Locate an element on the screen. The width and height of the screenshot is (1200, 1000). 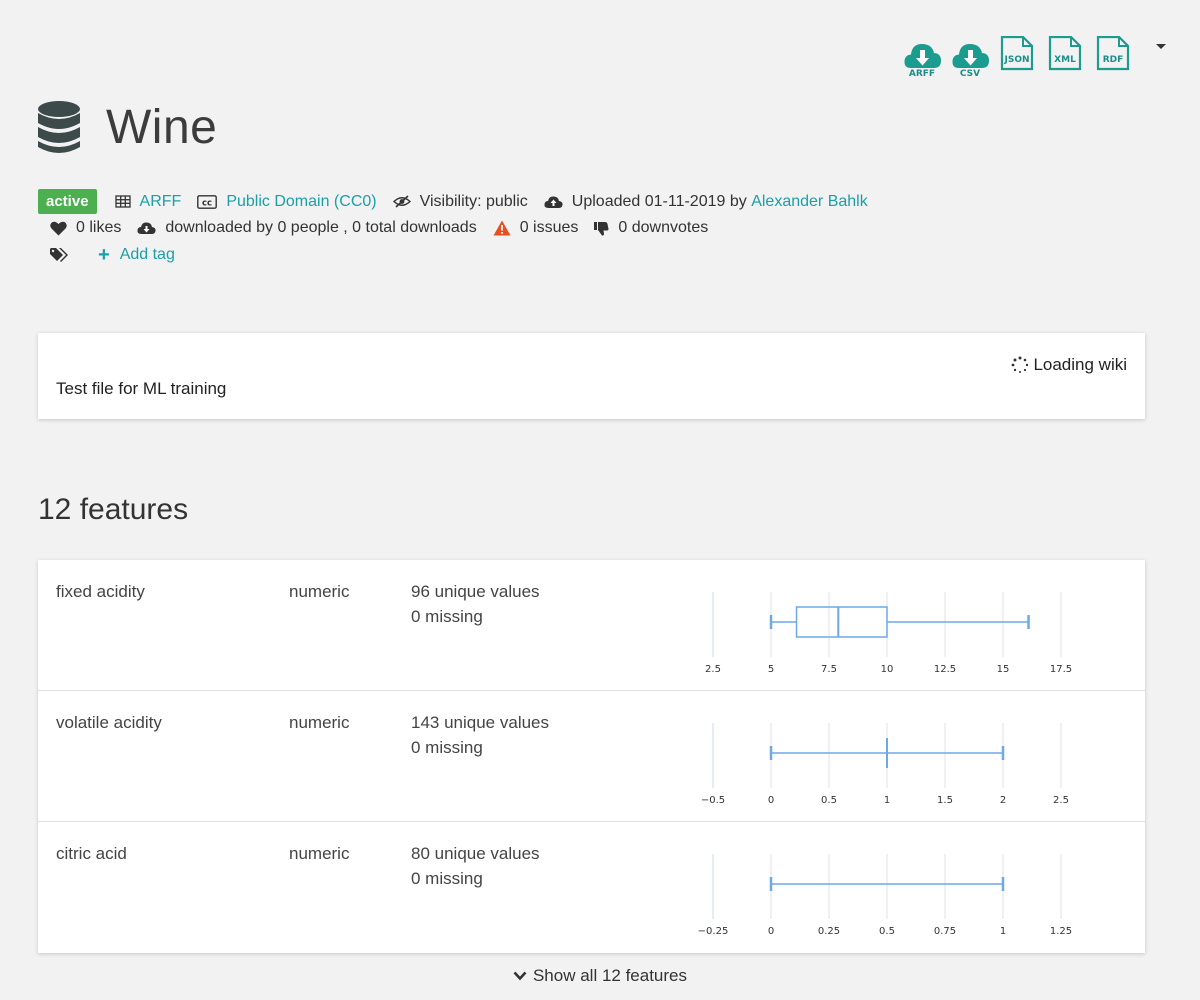
download-xml-button: XML is located at coordinates (1067, 58).